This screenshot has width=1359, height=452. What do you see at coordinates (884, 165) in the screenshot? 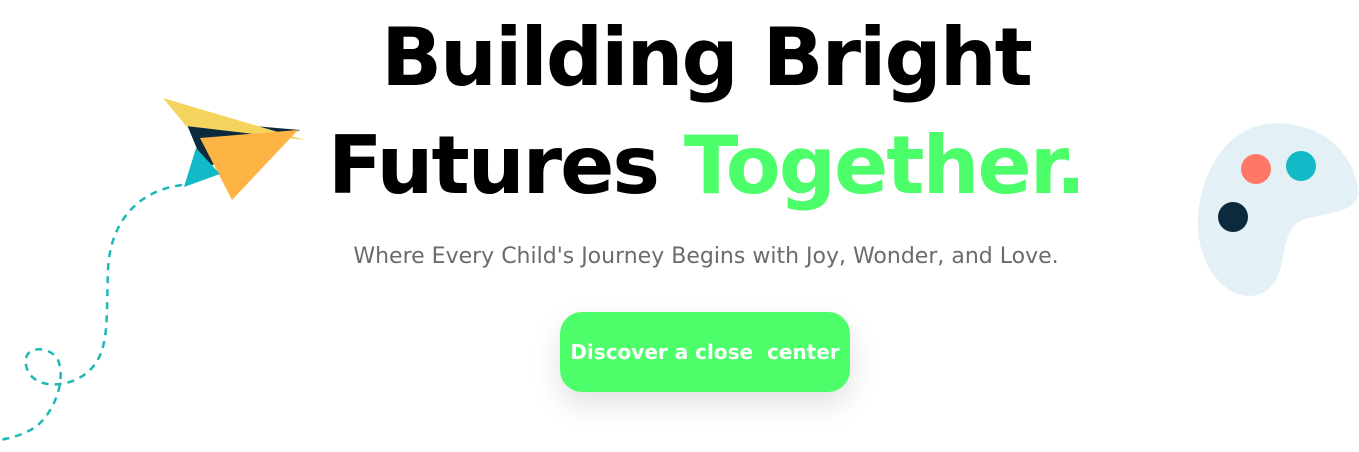
I see `headline-accent-text: Together.` at bounding box center [884, 165].